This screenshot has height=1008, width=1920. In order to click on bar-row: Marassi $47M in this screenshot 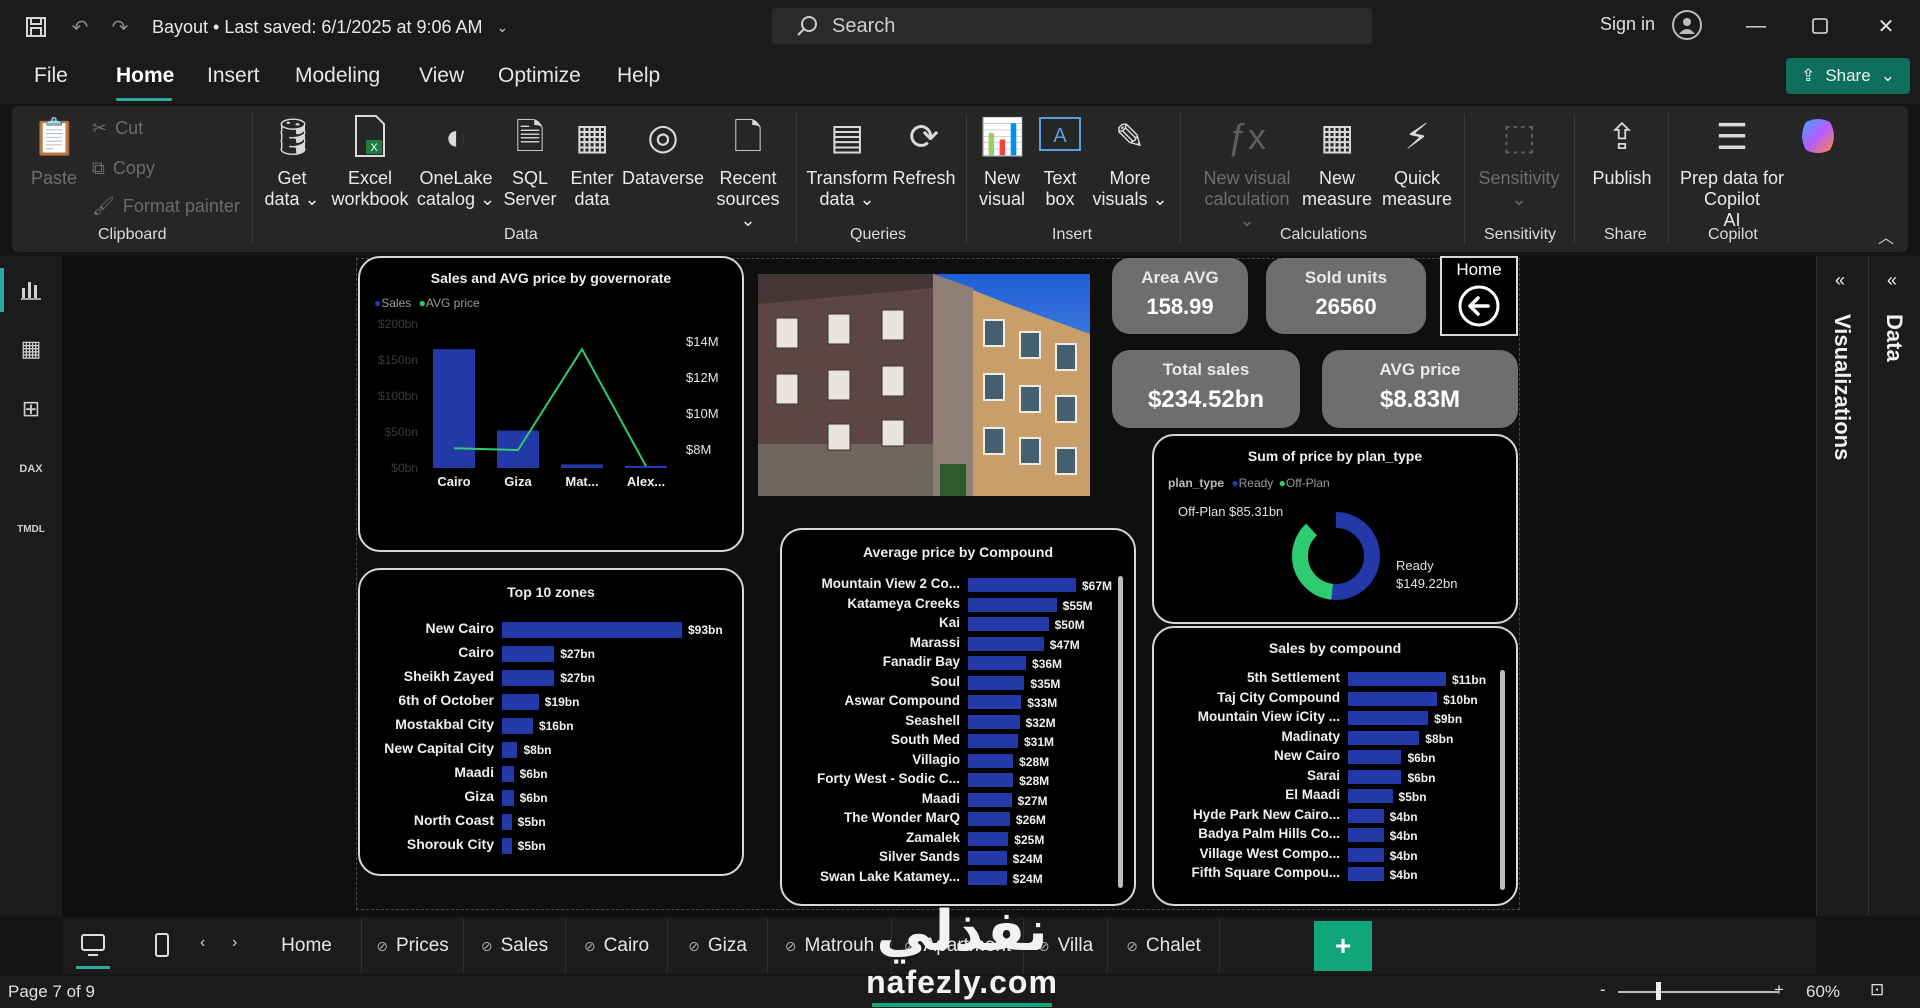, I will do `click(958, 644)`.